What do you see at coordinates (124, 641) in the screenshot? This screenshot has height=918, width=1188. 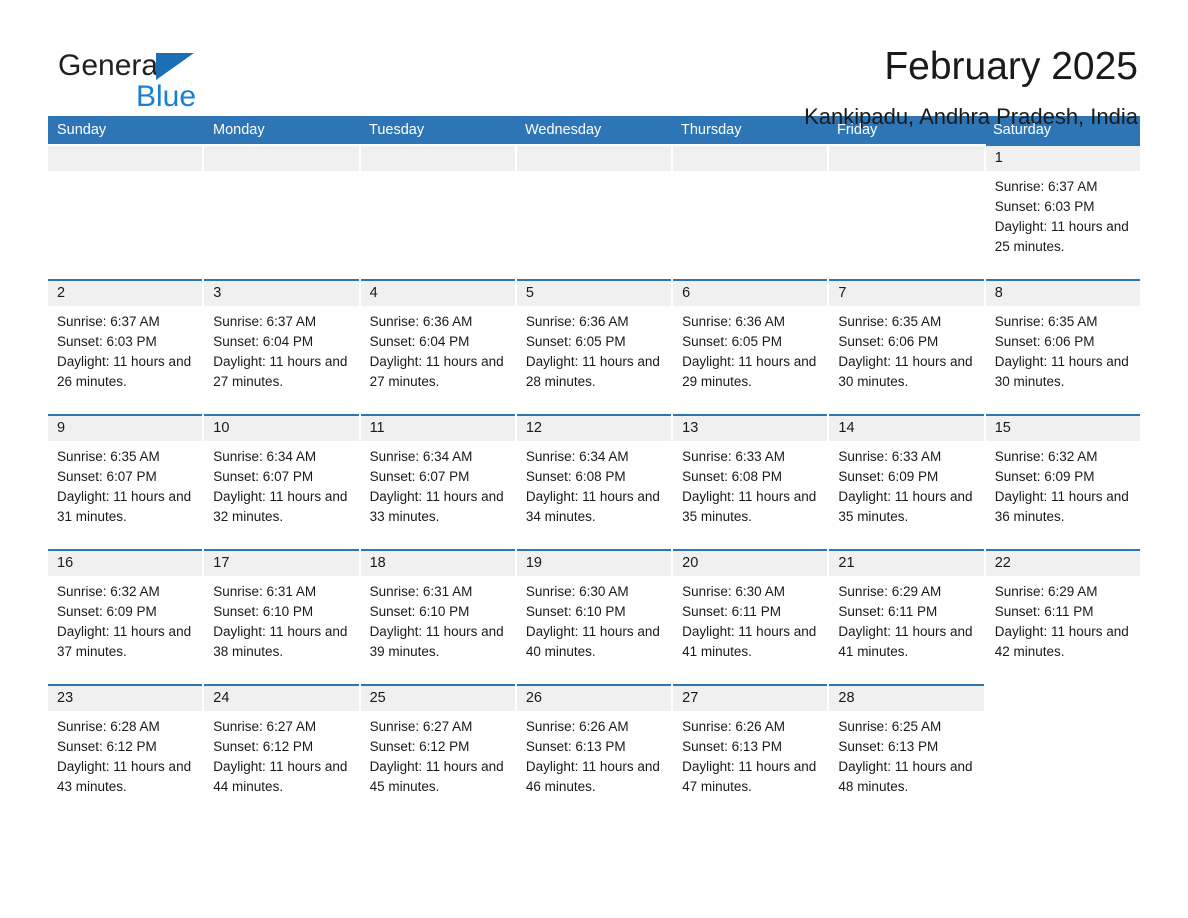 I see `daylight-text: Daylight: 11 hours and 37 minutes.` at bounding box center [124, 641].